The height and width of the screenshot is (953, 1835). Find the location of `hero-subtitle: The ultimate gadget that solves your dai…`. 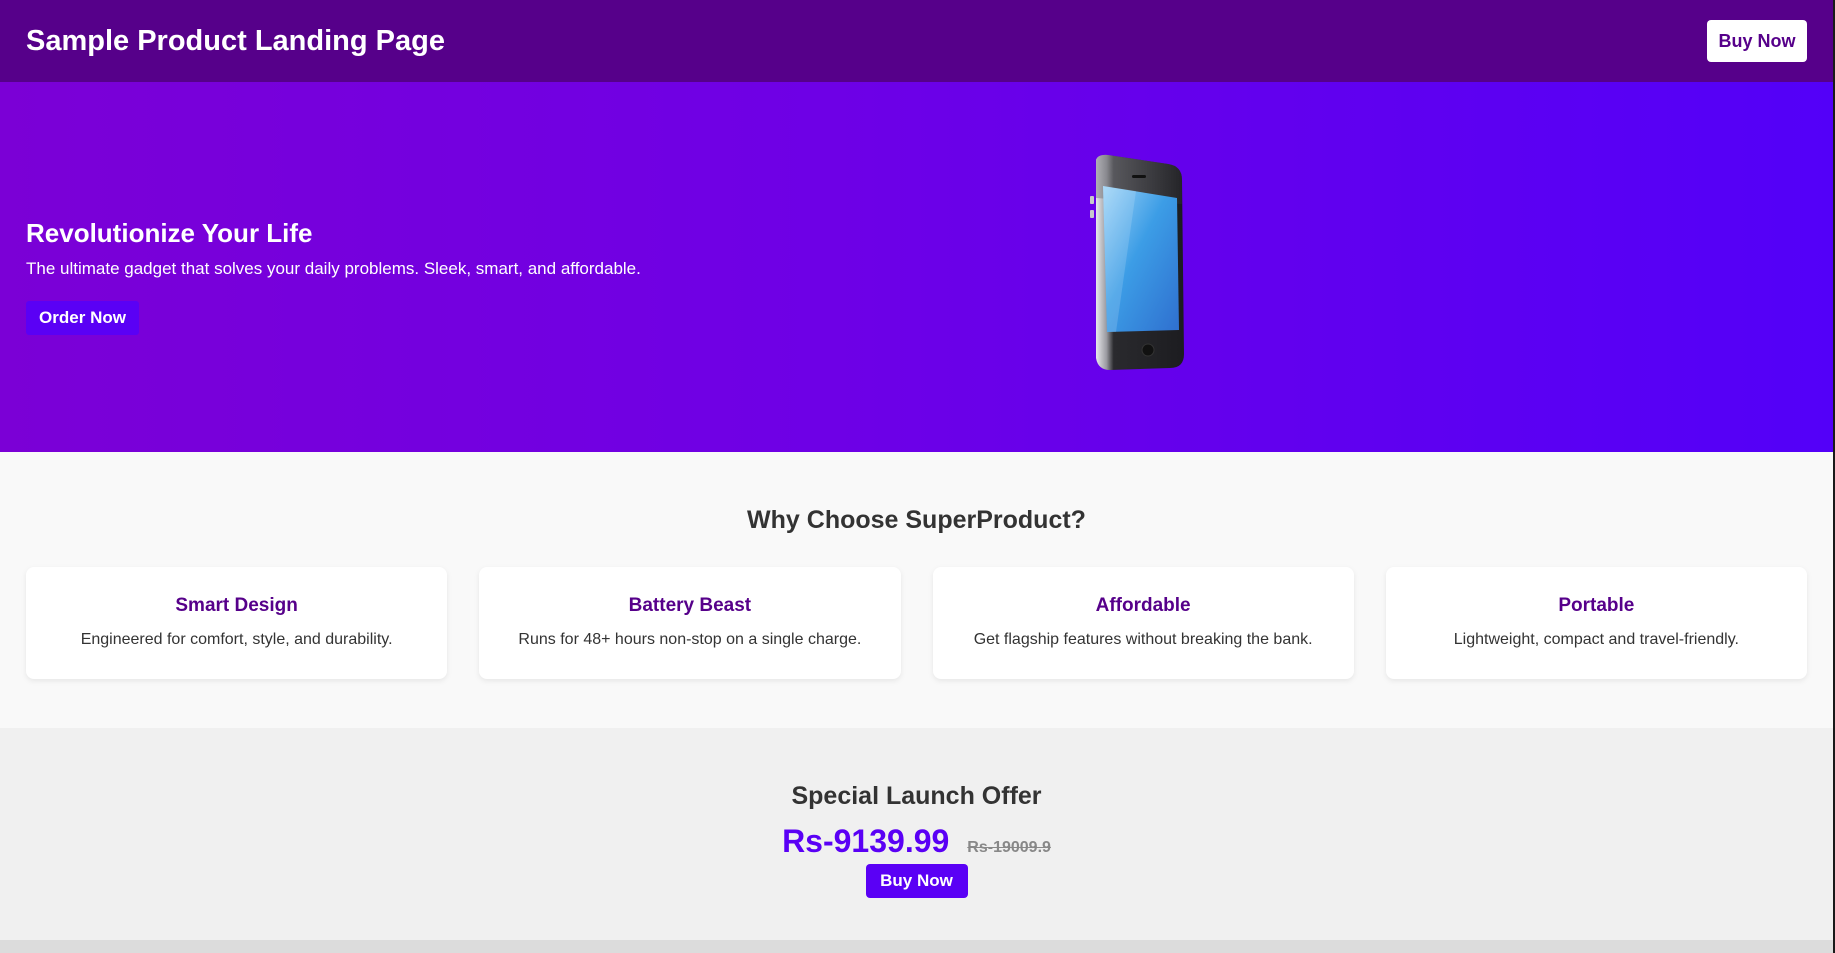

hero-subtitle: The ultimate gadget that solves your dai… is located at coordinates (333, 268).